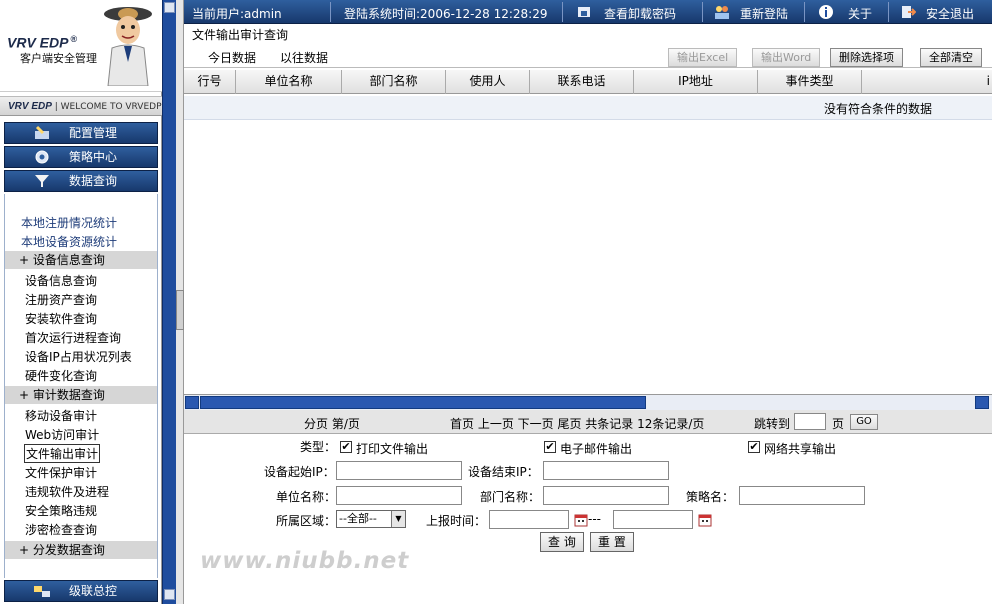 The height and width of the screenshot is (604, 992). Describe the element at coordinates (392, 449) in the screenshot. I see `print-output-label: 打印文件输出` at that location.